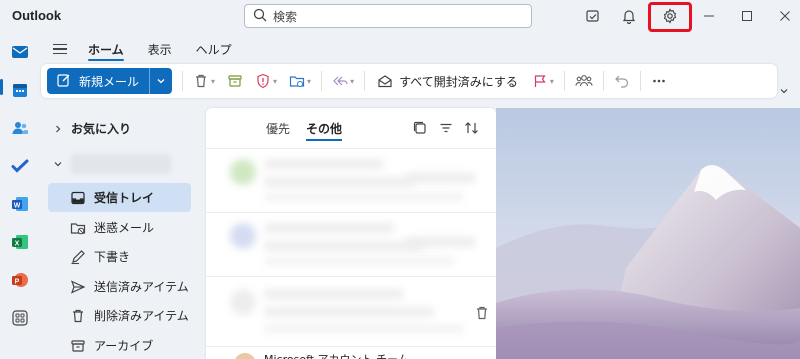  I want to click on minimize-icon, so click(709, 16).